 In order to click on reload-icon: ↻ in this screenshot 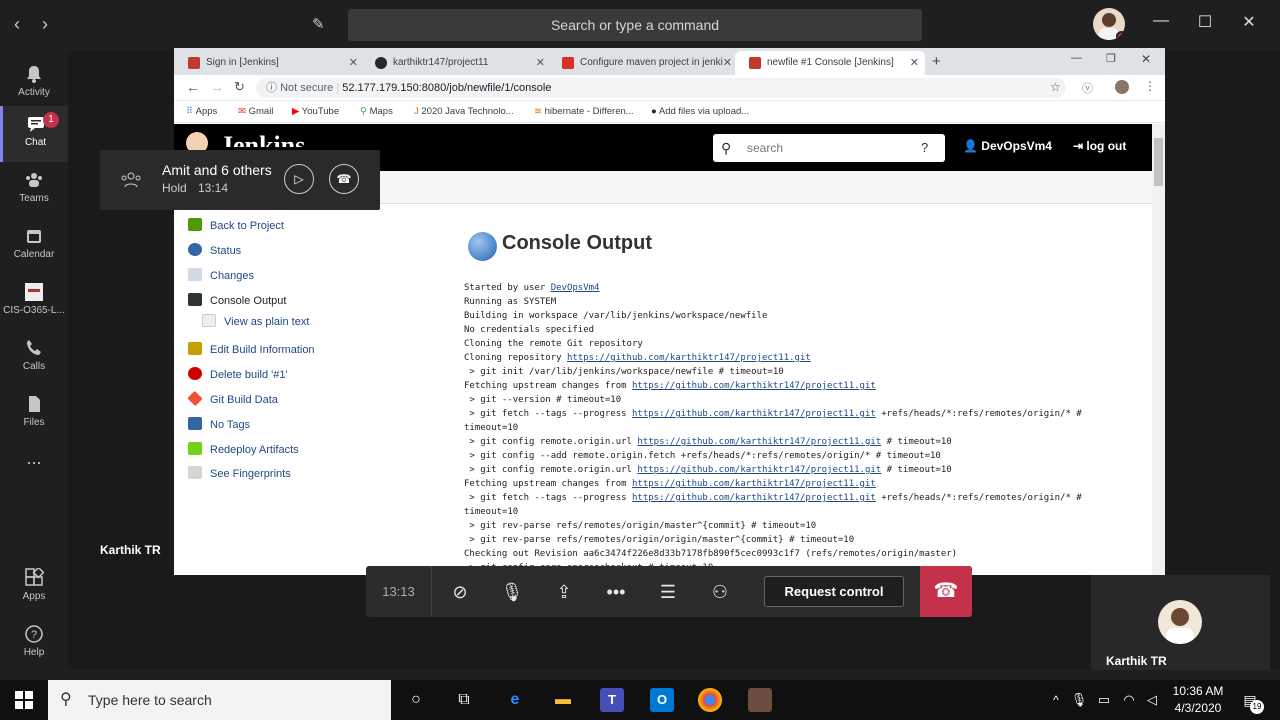, I will do `click(239, 87)`.